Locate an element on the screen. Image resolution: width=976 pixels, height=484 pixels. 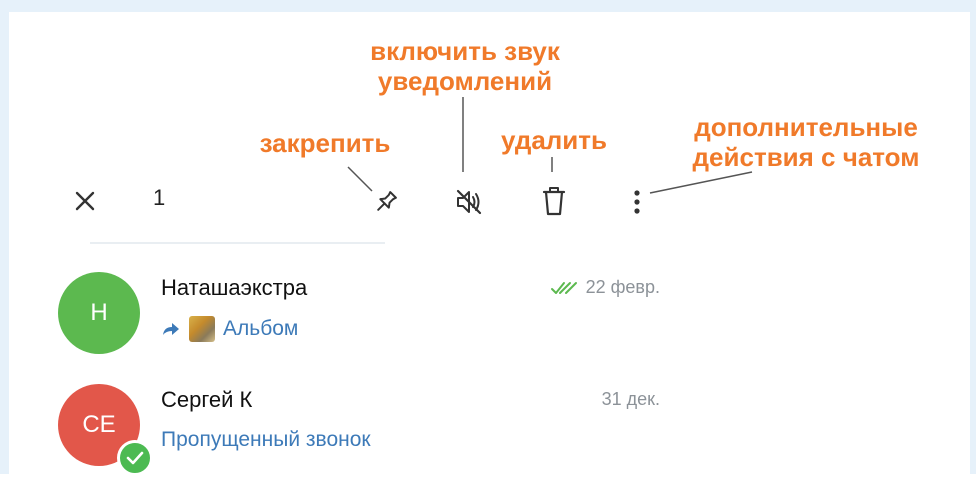
chat-preview-text: Альбом is located at coordinates (261, 328).